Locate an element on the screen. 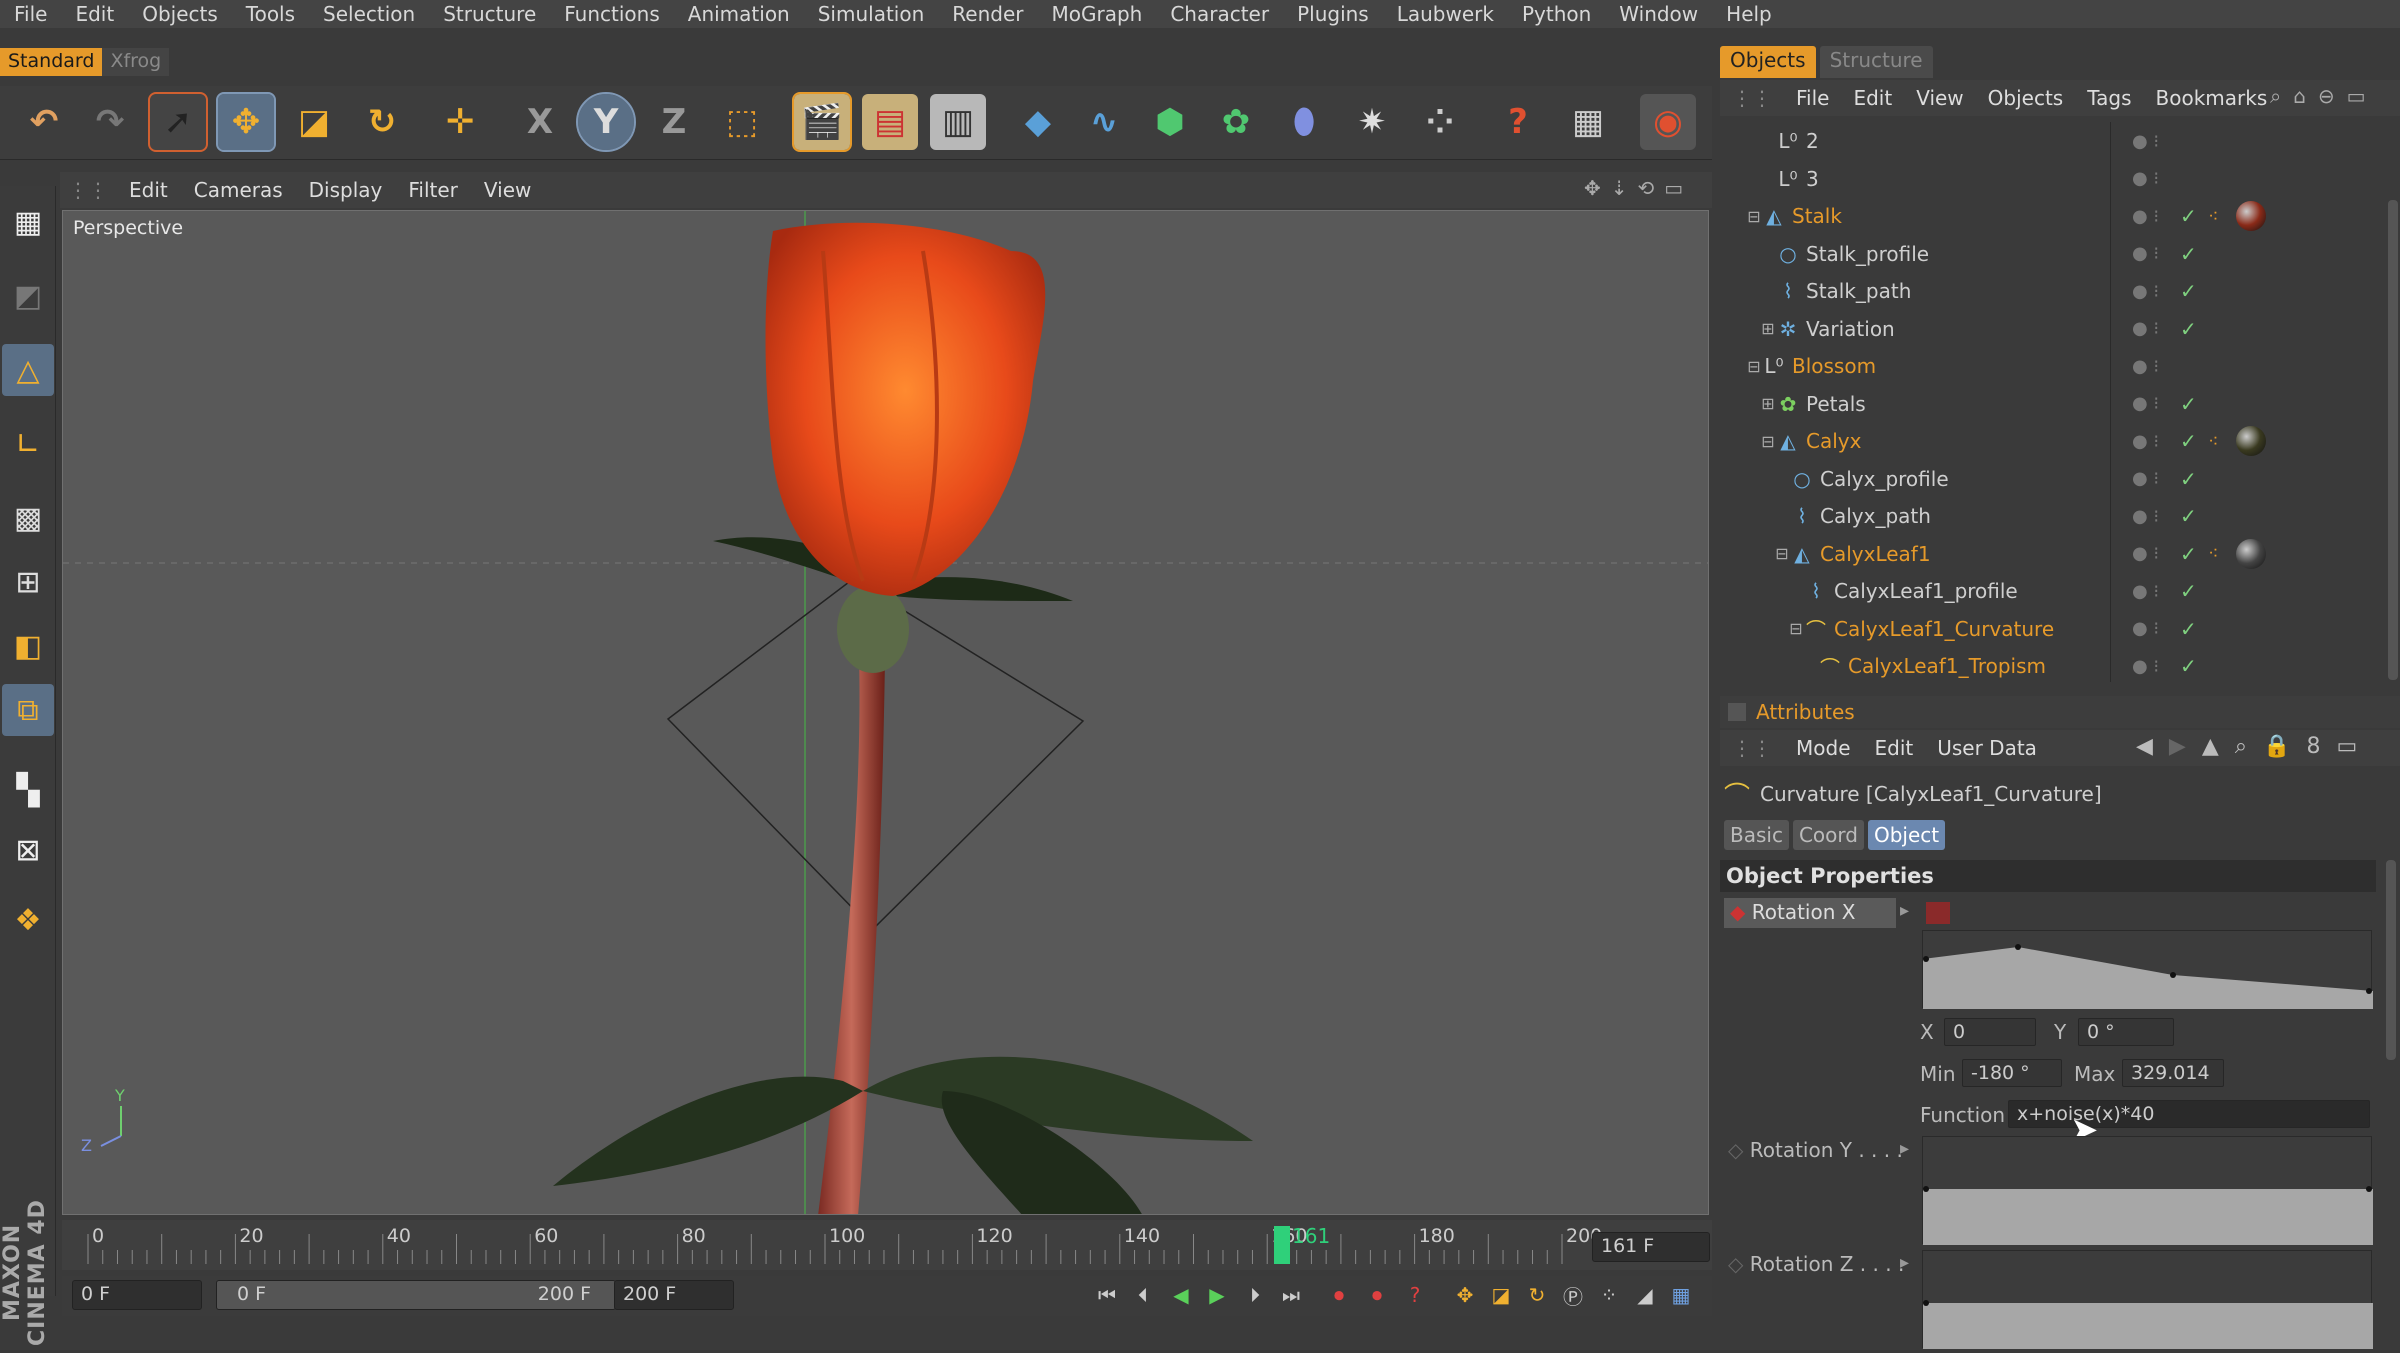  tab-objects: Objects is located at coordinates (1768, 62).